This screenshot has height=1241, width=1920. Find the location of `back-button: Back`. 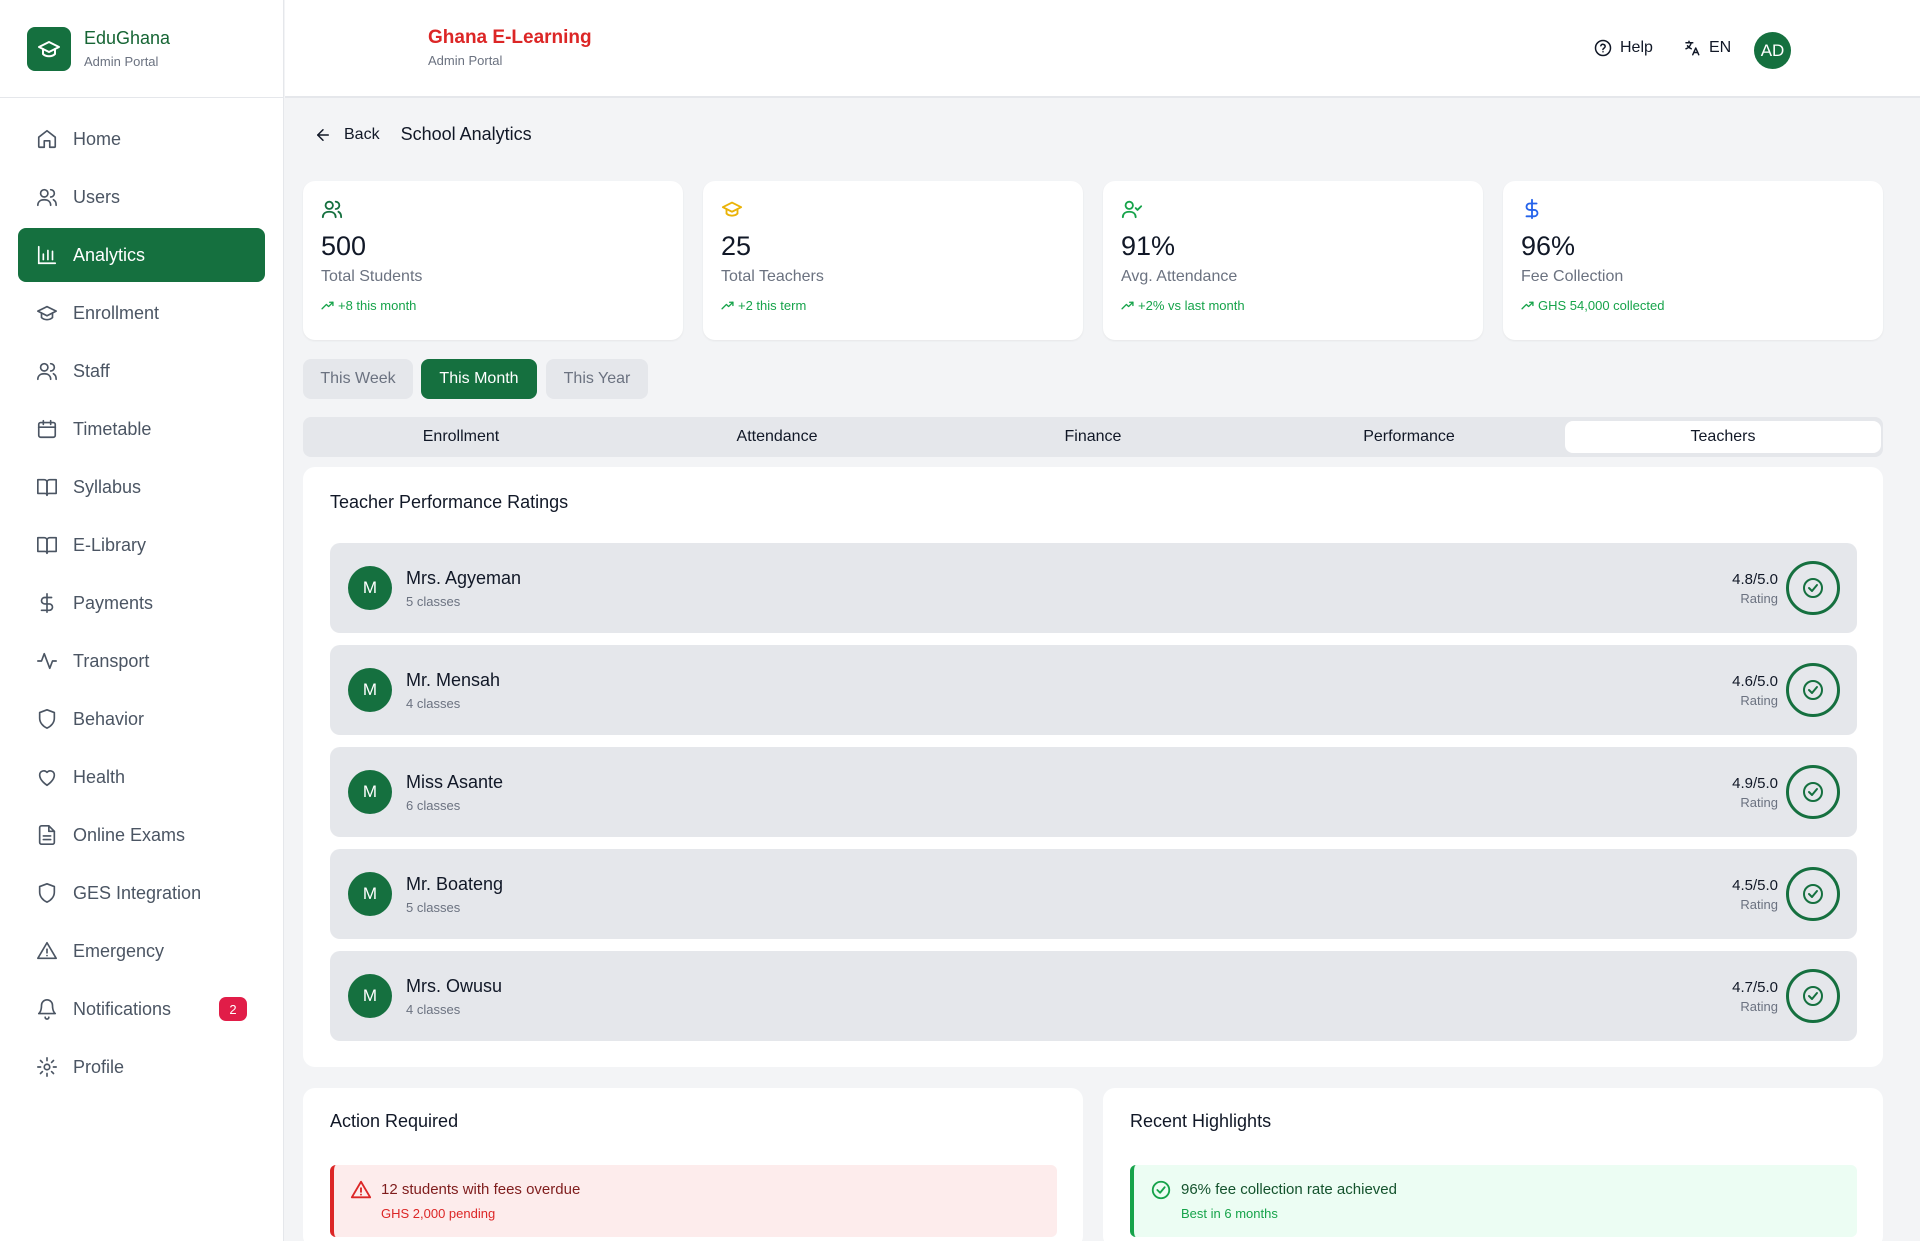

back-button: Back is located at coordinates (347, 135).